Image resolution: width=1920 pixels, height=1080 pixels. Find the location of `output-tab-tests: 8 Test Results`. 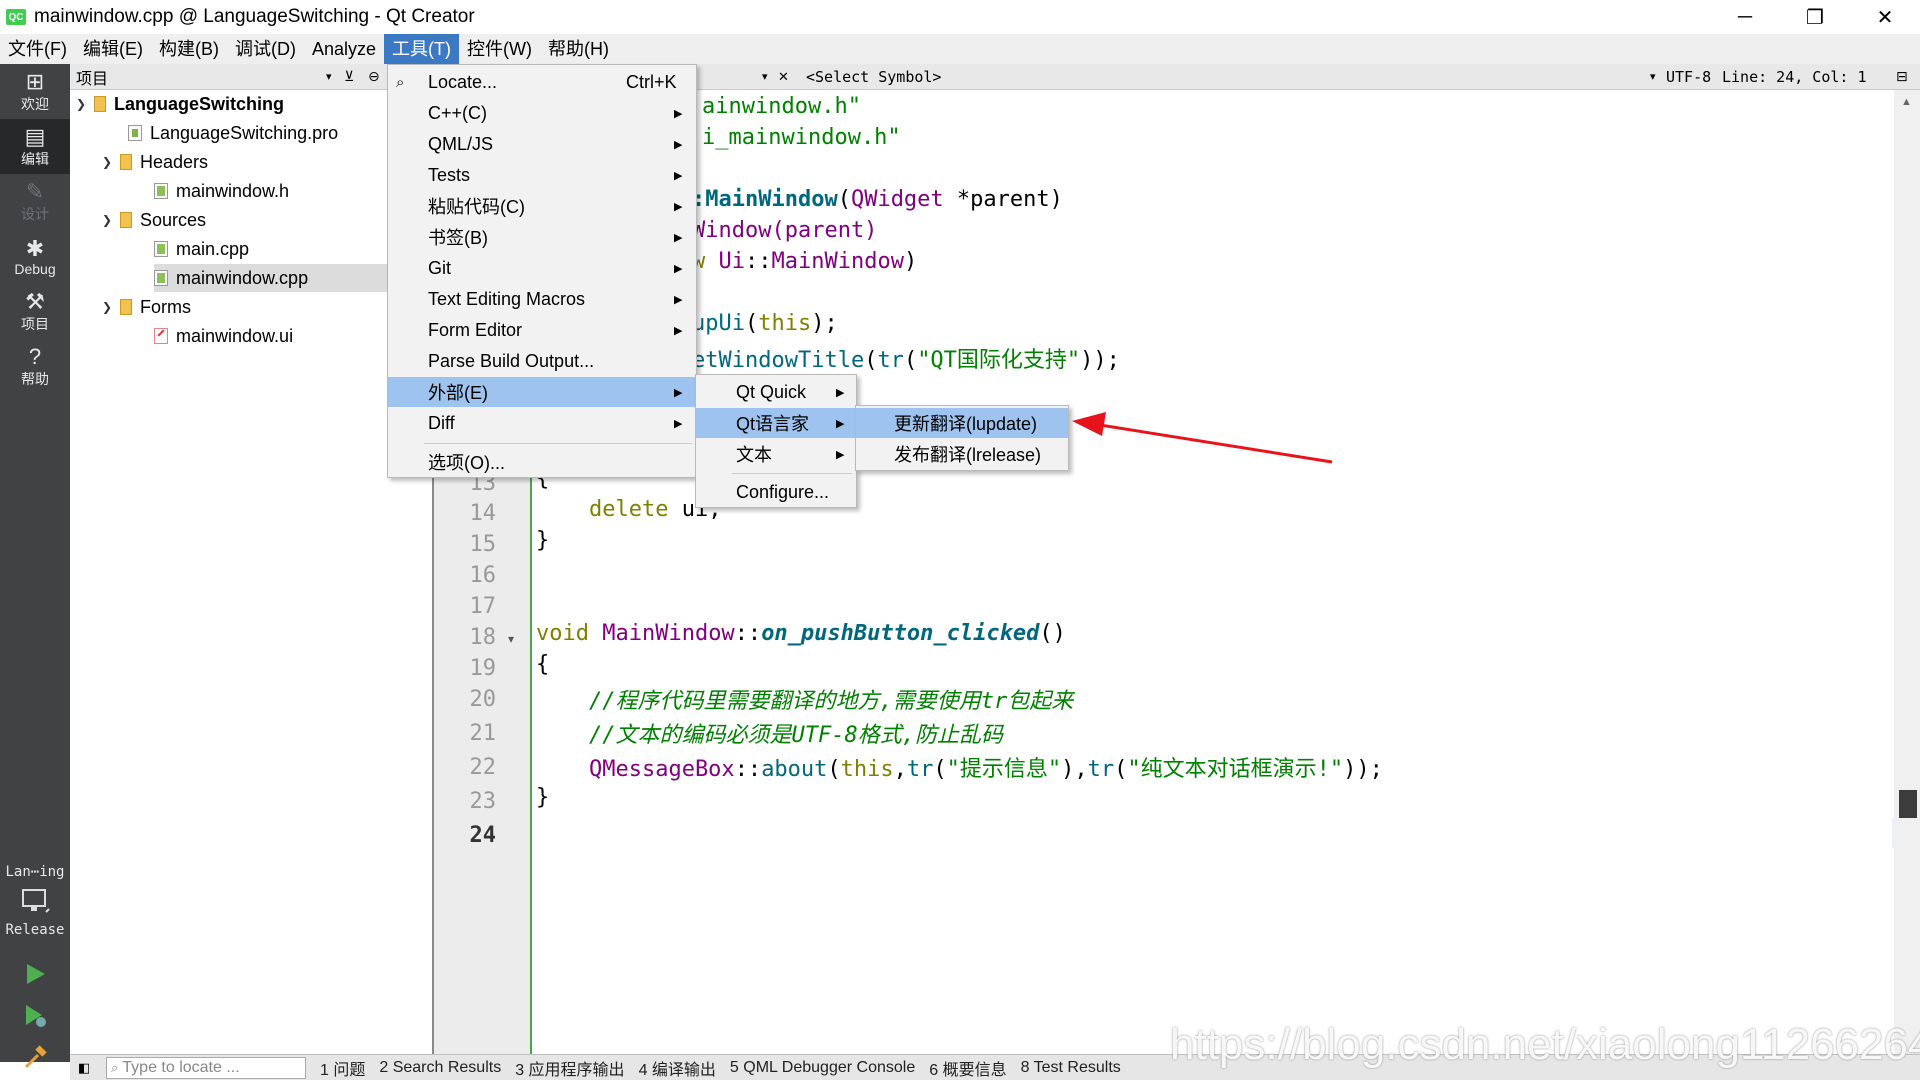

output-tab-tests: 8 Test Results is located at coordinates (1071, 1068).